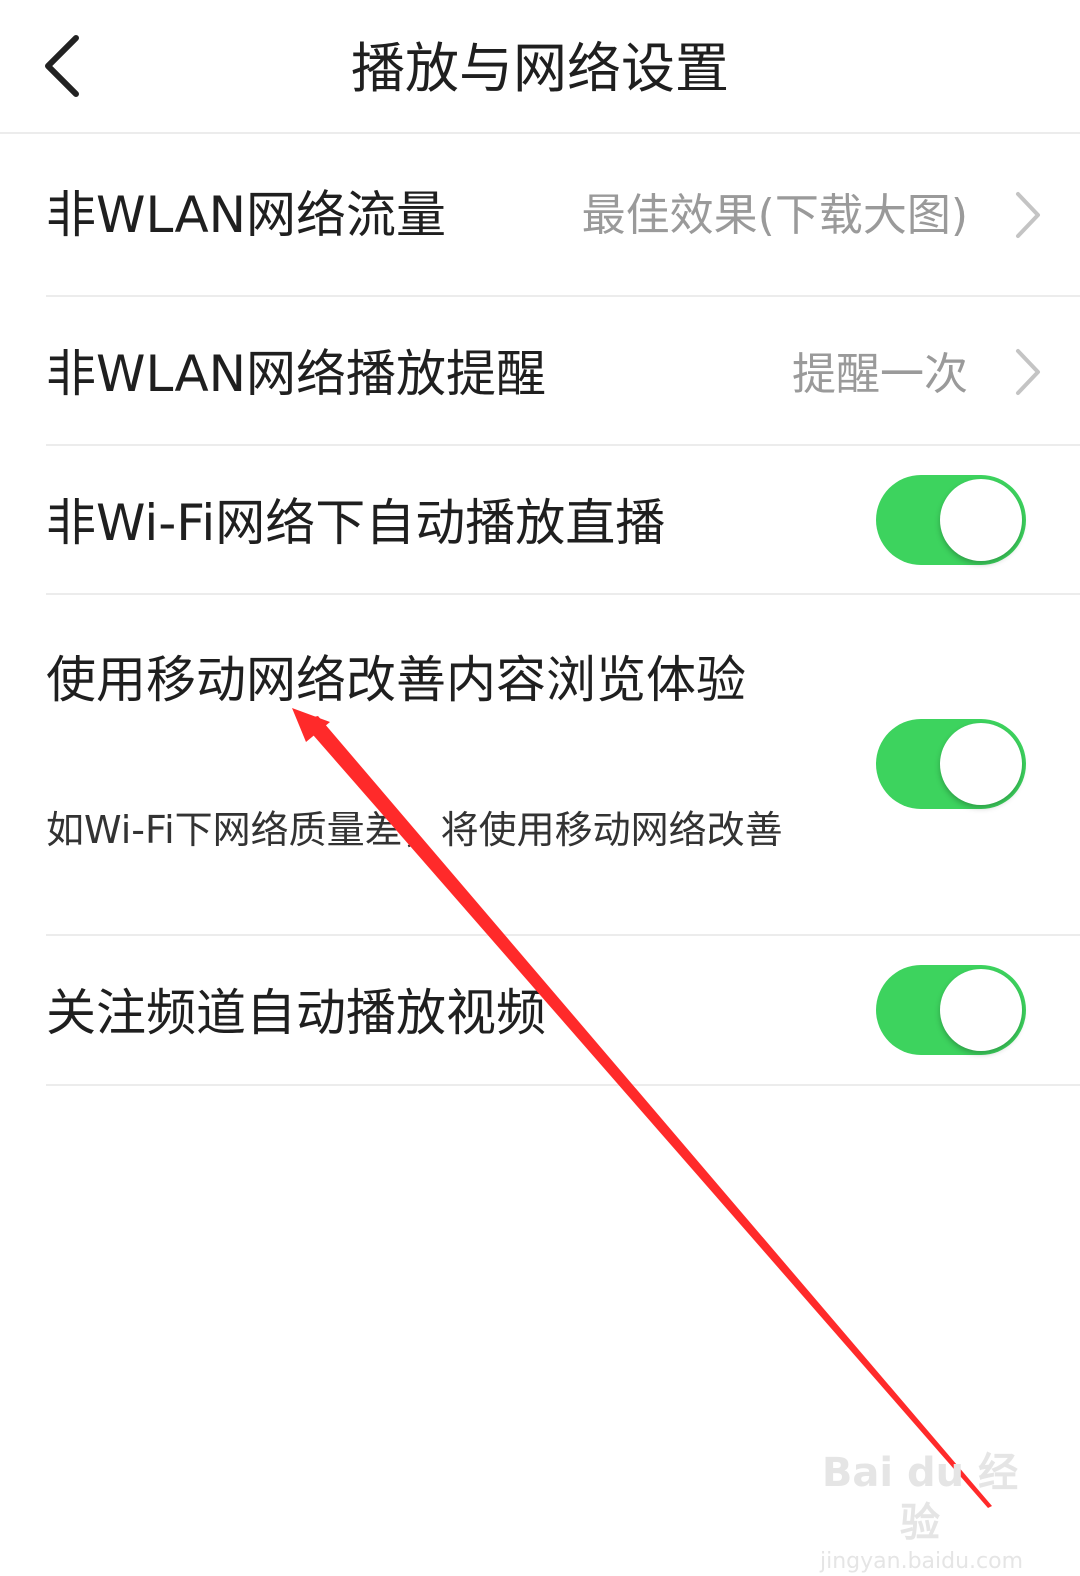 The height and width of the screenshot is (1576, 1080). What do you see at coordinates (922, 1561) in the screenshot?
I see `watermark-url: jingyan.baidu.com` at bounding box center [922, 1561].